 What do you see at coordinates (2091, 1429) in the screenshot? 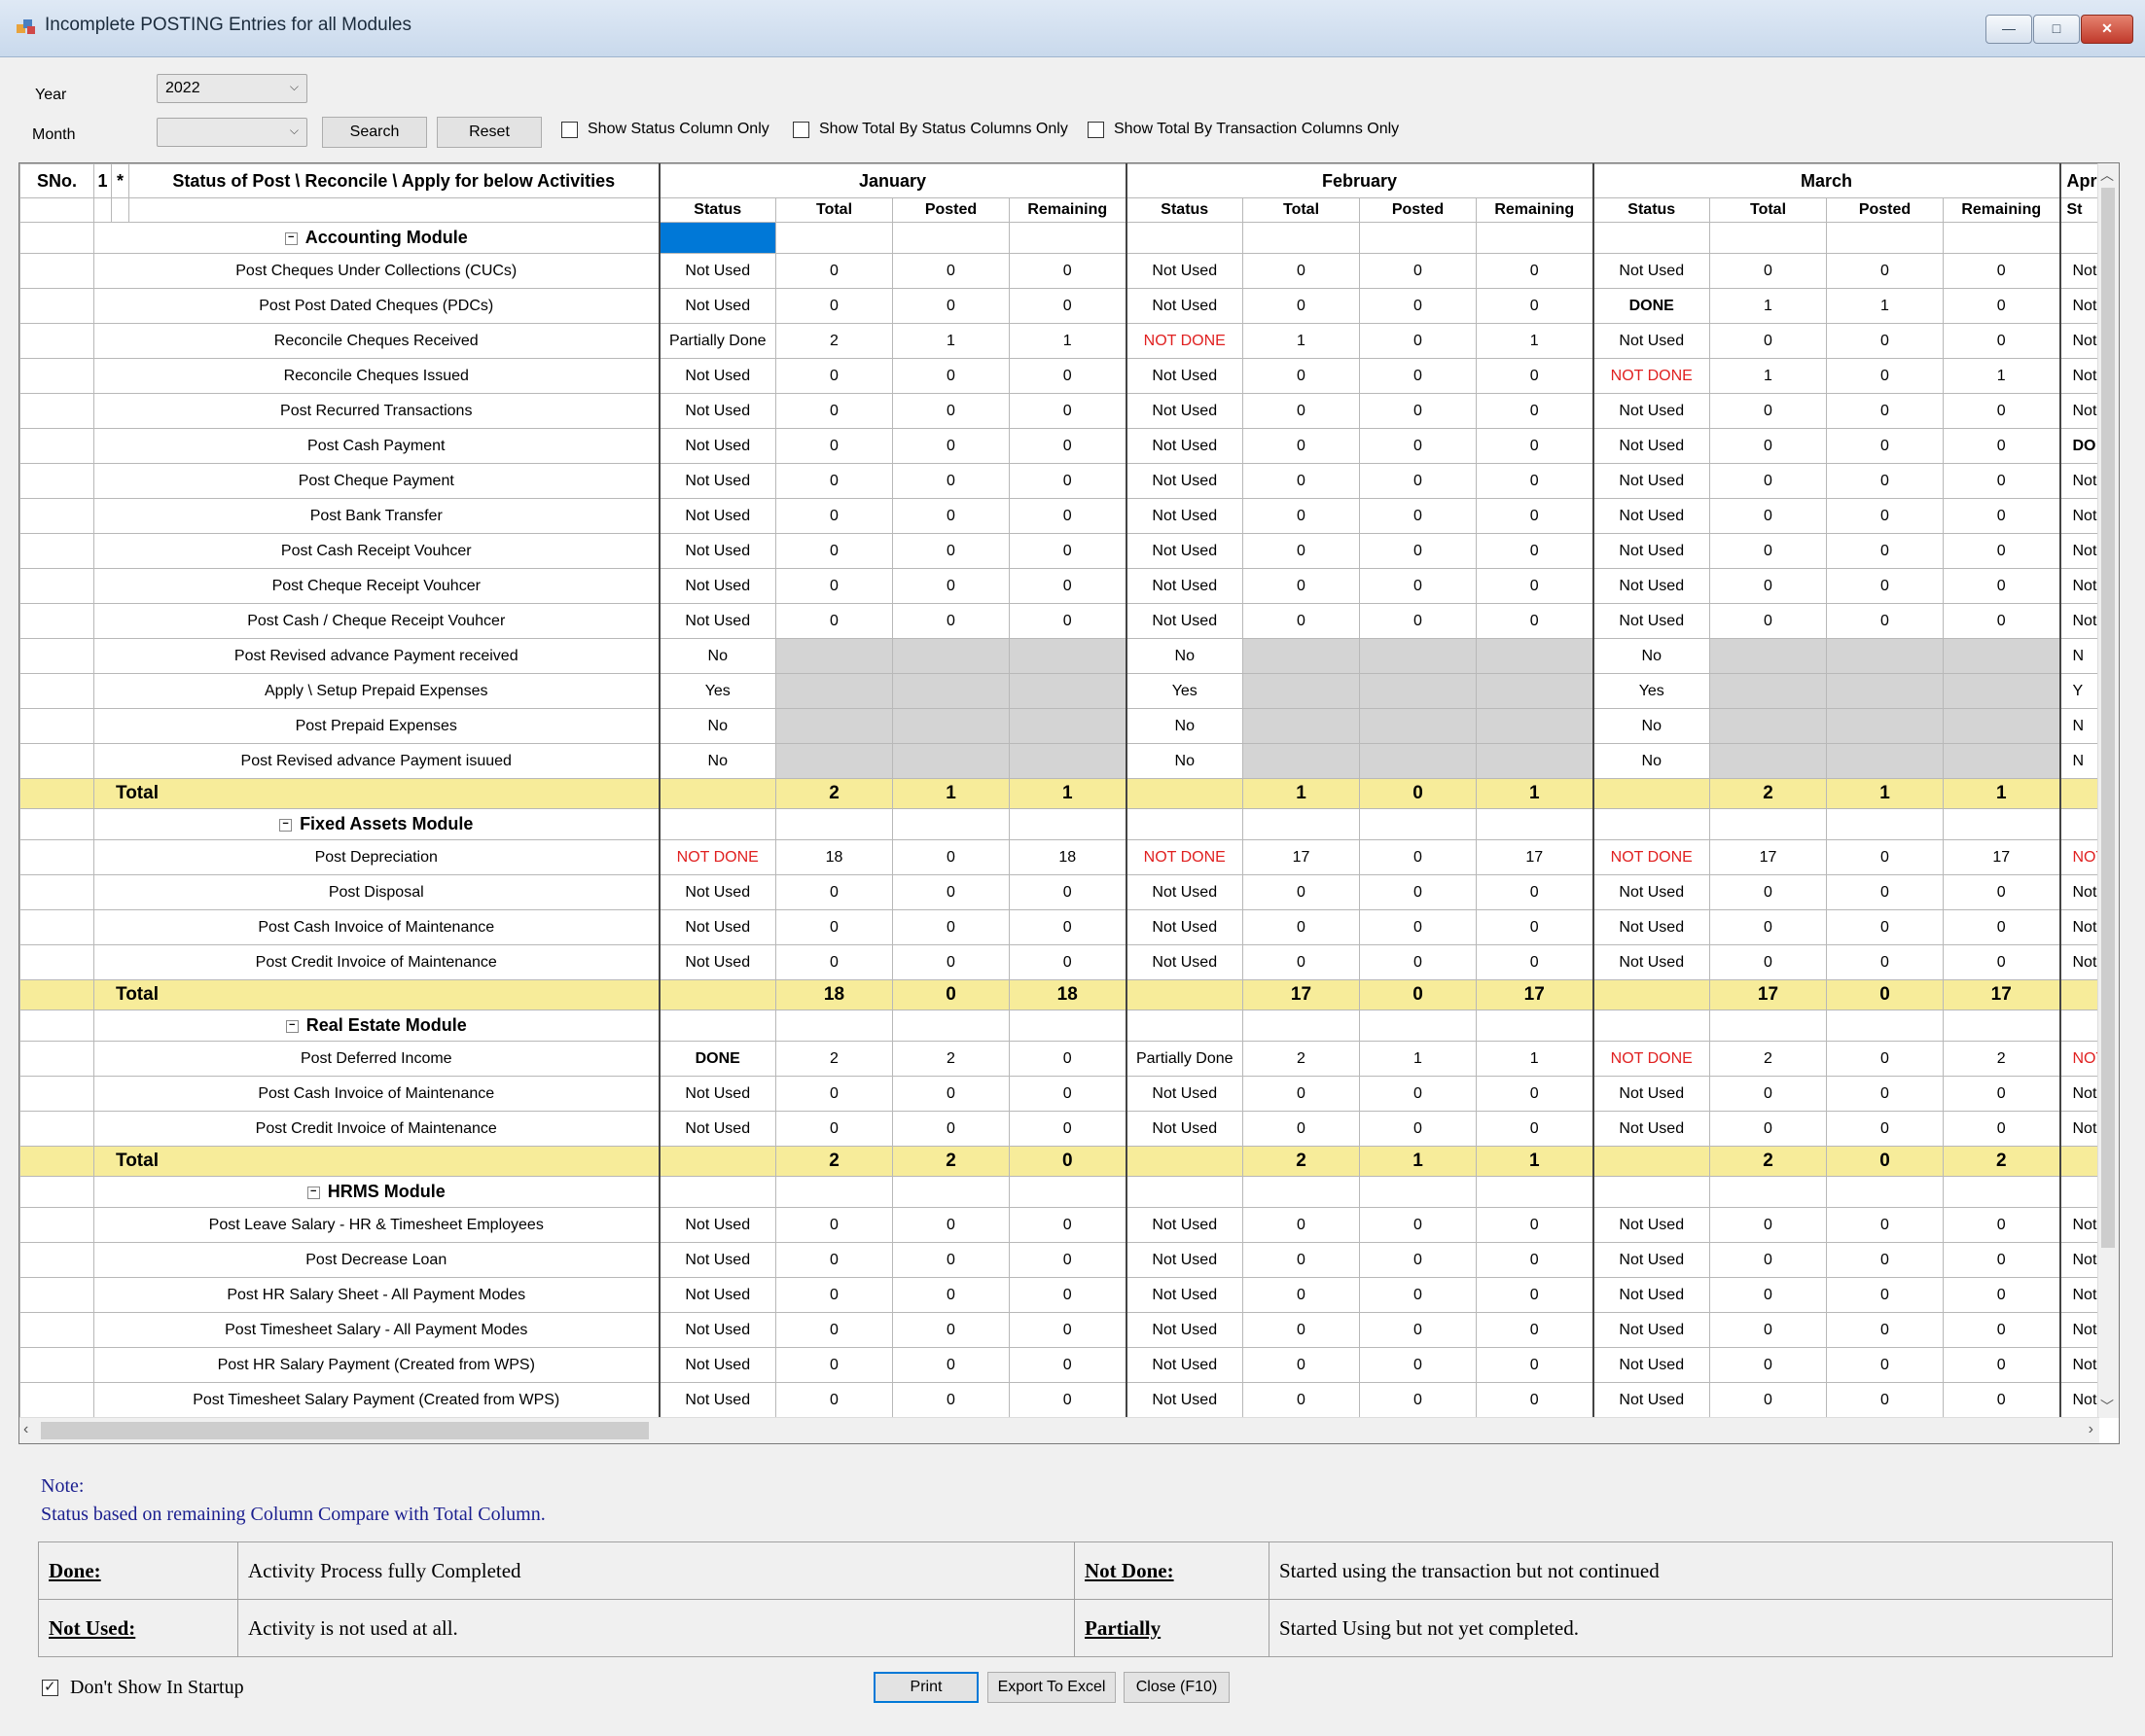
I see `scroll-right-icon: ›` at bounding box center [2091, 1429].